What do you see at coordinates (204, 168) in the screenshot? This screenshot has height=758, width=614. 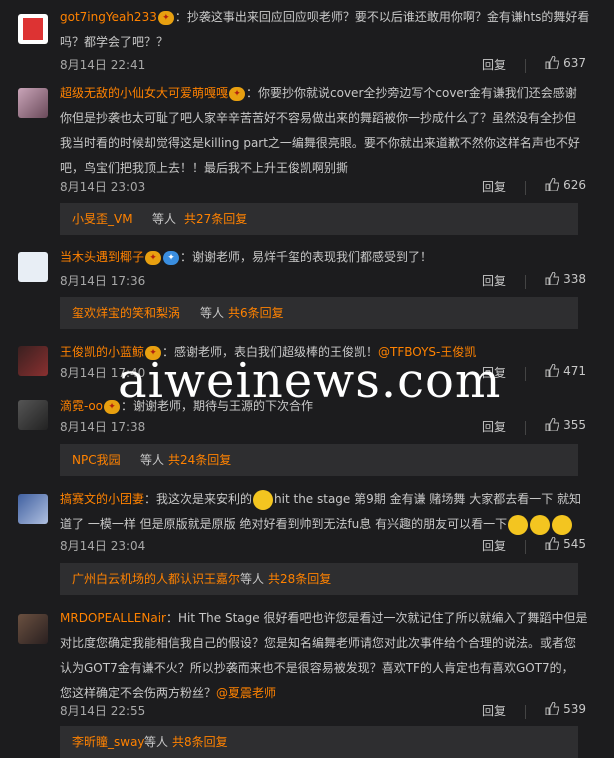 I see `comment-text: 吧，鸟宝们把我顶上去！！最后我不上升王俊凯啊别撕` at bounding box center [204, 168].